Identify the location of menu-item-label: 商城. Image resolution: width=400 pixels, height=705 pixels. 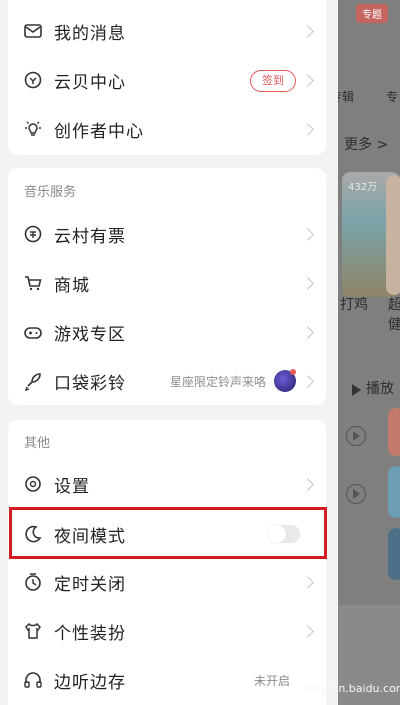
(72, 285).